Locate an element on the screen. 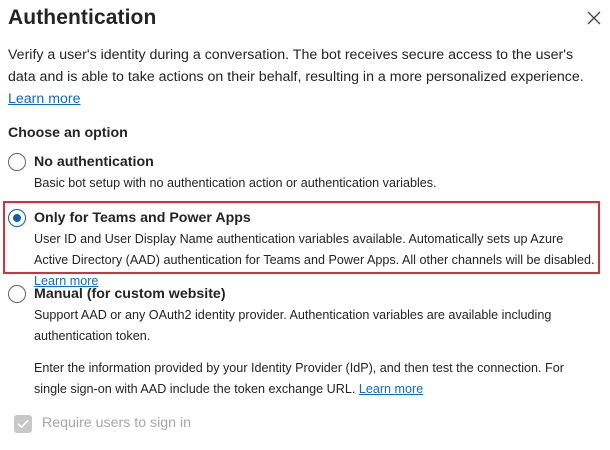 The width and height of the screenshot is (610, 450). checkmark-icon is located at coordinates (23, 424).